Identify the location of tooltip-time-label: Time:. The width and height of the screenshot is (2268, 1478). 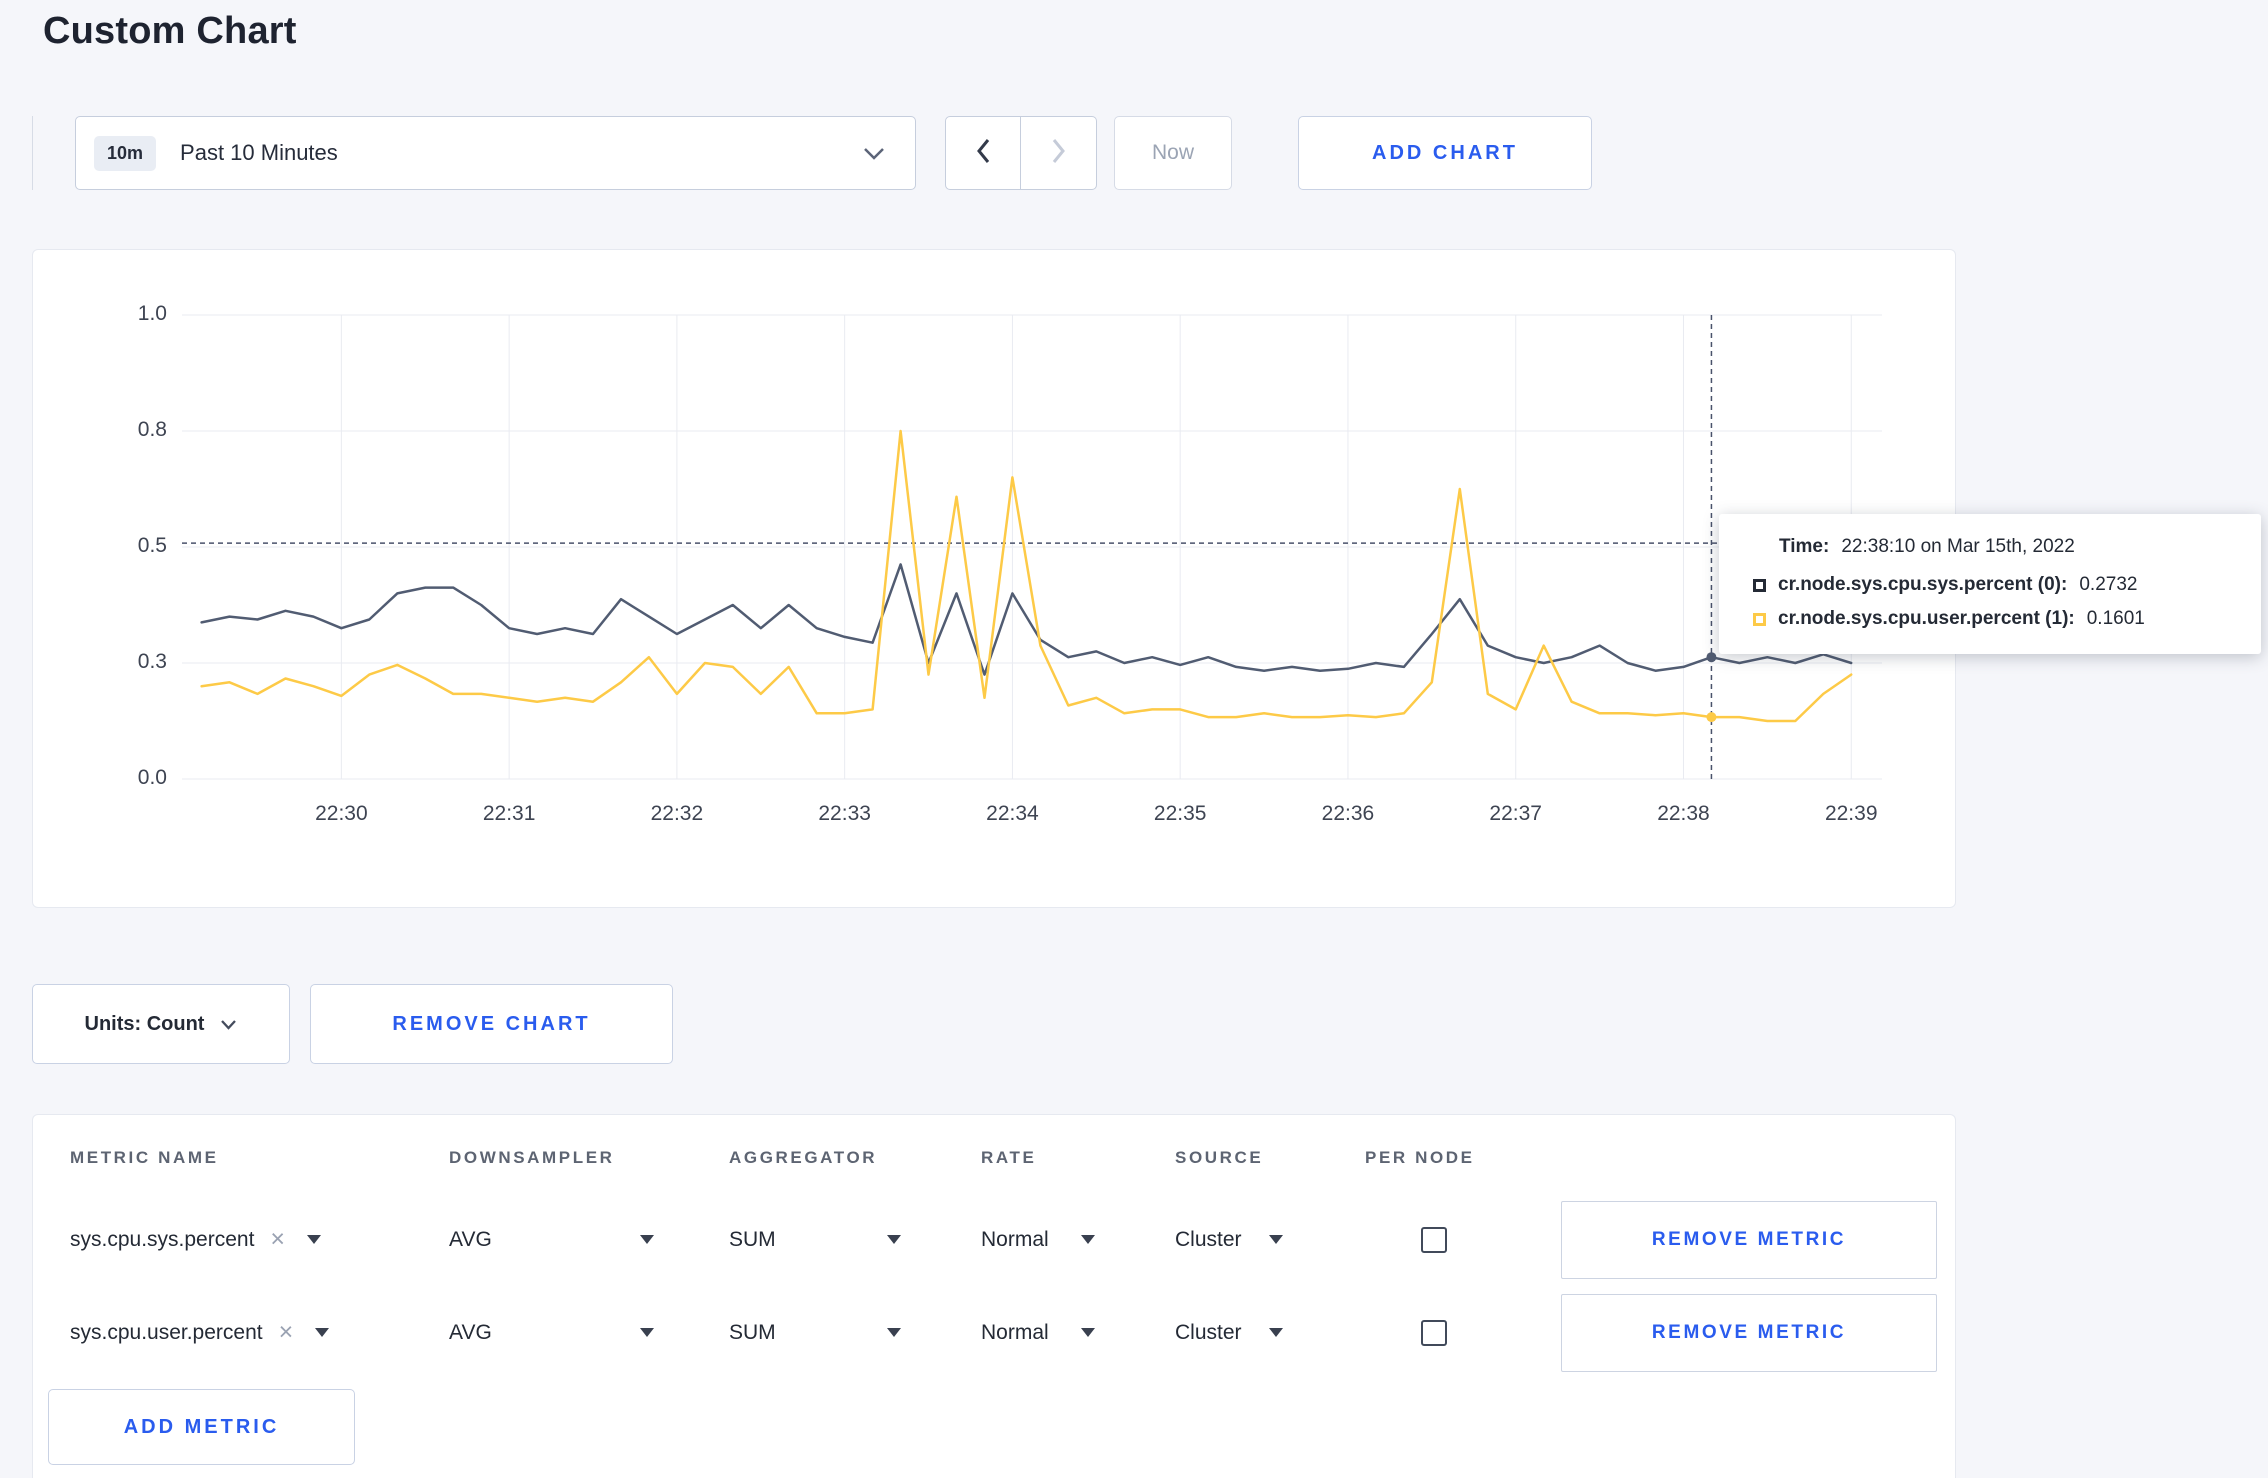
(1804, 546).